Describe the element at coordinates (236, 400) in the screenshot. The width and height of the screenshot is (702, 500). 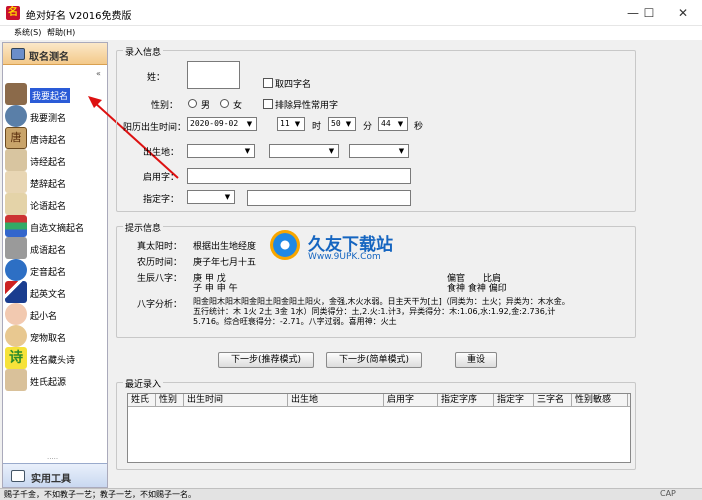
I see `column-header: 出生时间` at that location.